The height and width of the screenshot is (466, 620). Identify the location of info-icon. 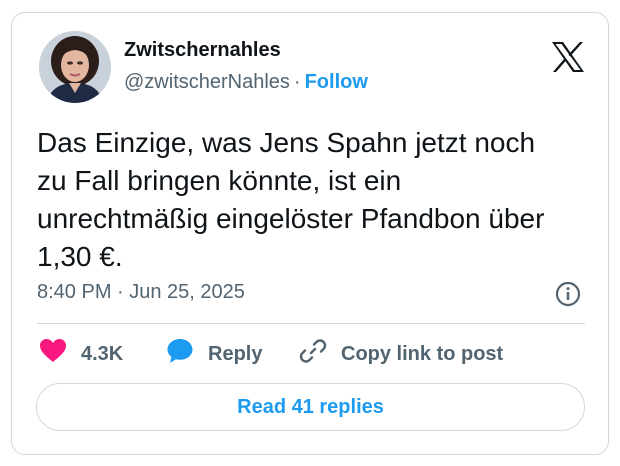
(568, 294).